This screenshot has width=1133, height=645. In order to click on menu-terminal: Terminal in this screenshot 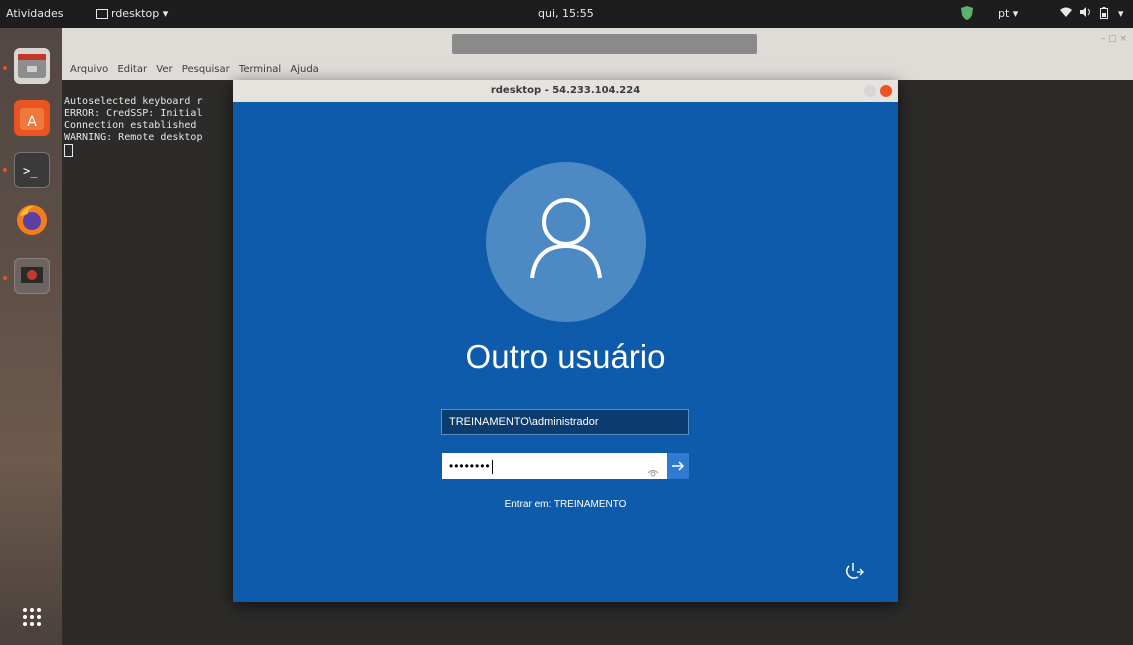, I will do `click(260, 69)`.